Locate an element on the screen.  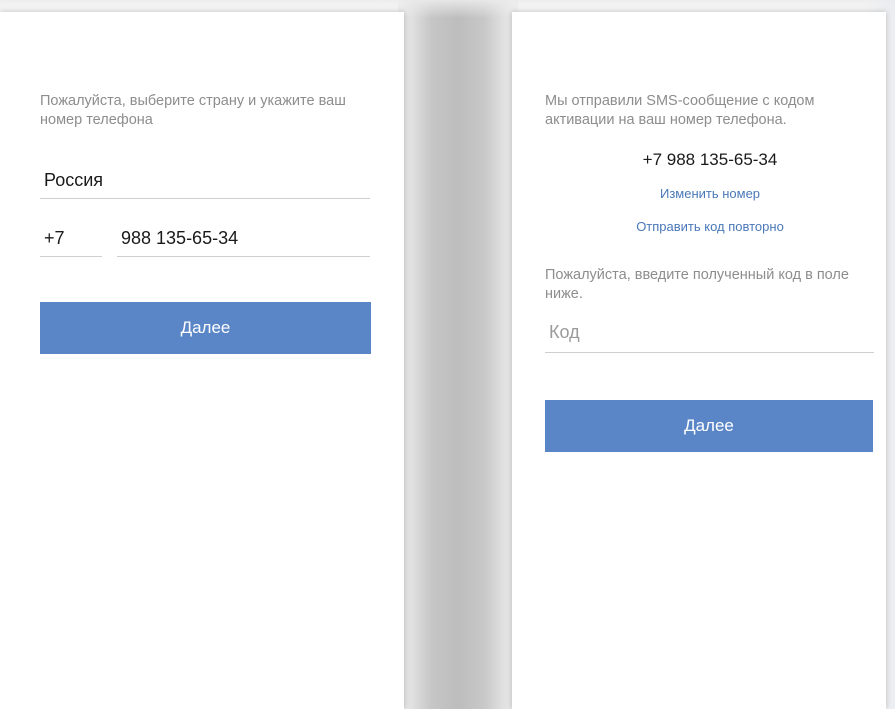
country-code-field: +7 is located at coordinates (71, 238).